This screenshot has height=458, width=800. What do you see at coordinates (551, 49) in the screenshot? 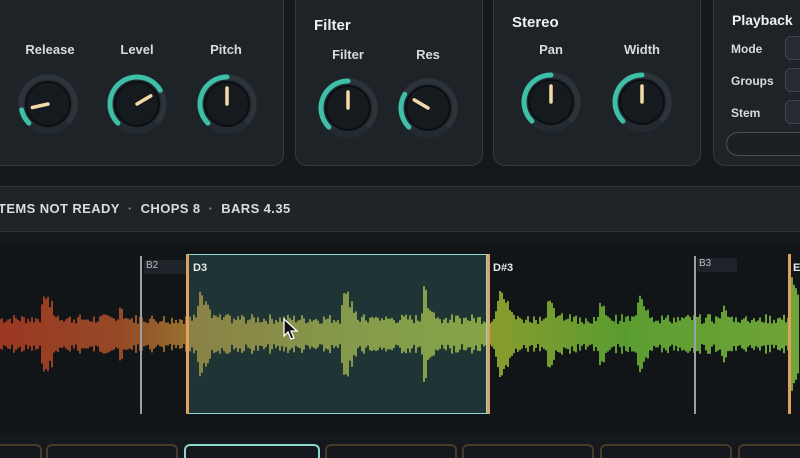
I see `knob-label-pan: Pan` at bounding box center [551, 49].